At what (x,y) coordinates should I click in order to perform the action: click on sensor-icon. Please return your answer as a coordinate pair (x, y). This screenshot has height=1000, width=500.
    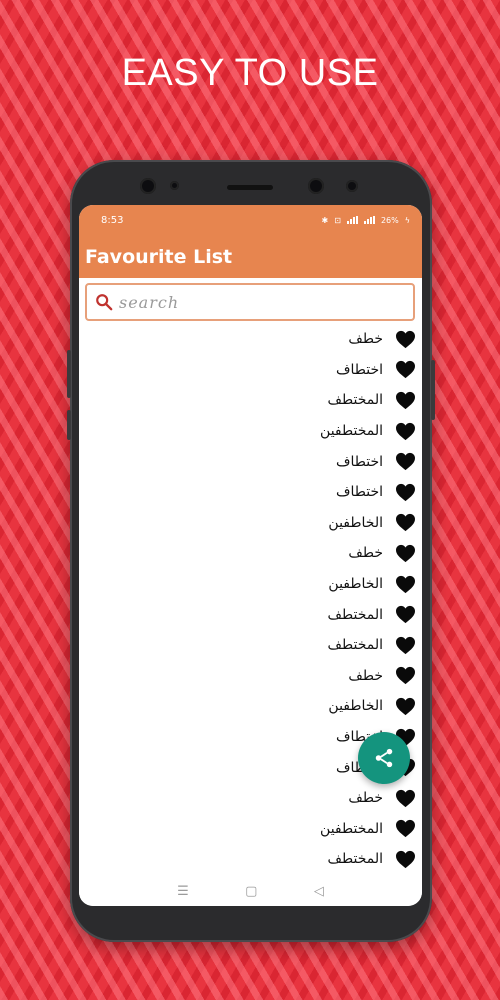
    Looking at the image, I should click on (174, 185).